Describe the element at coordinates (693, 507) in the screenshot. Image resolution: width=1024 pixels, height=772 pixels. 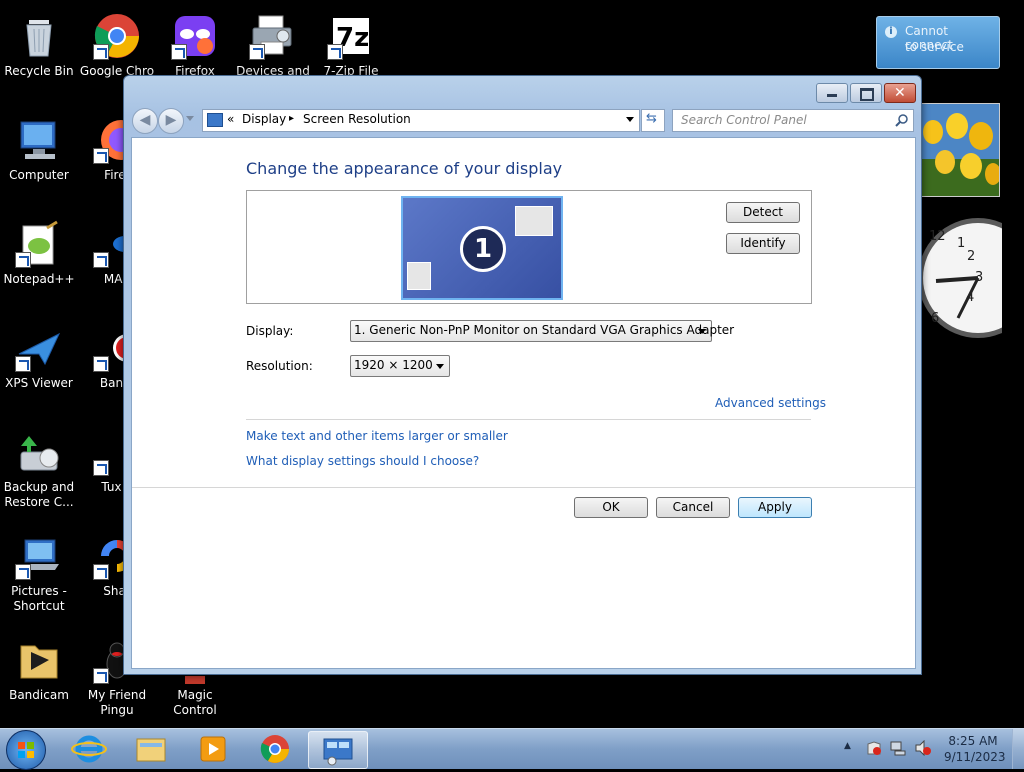
I see `cancel-button: Cancel` at that location.